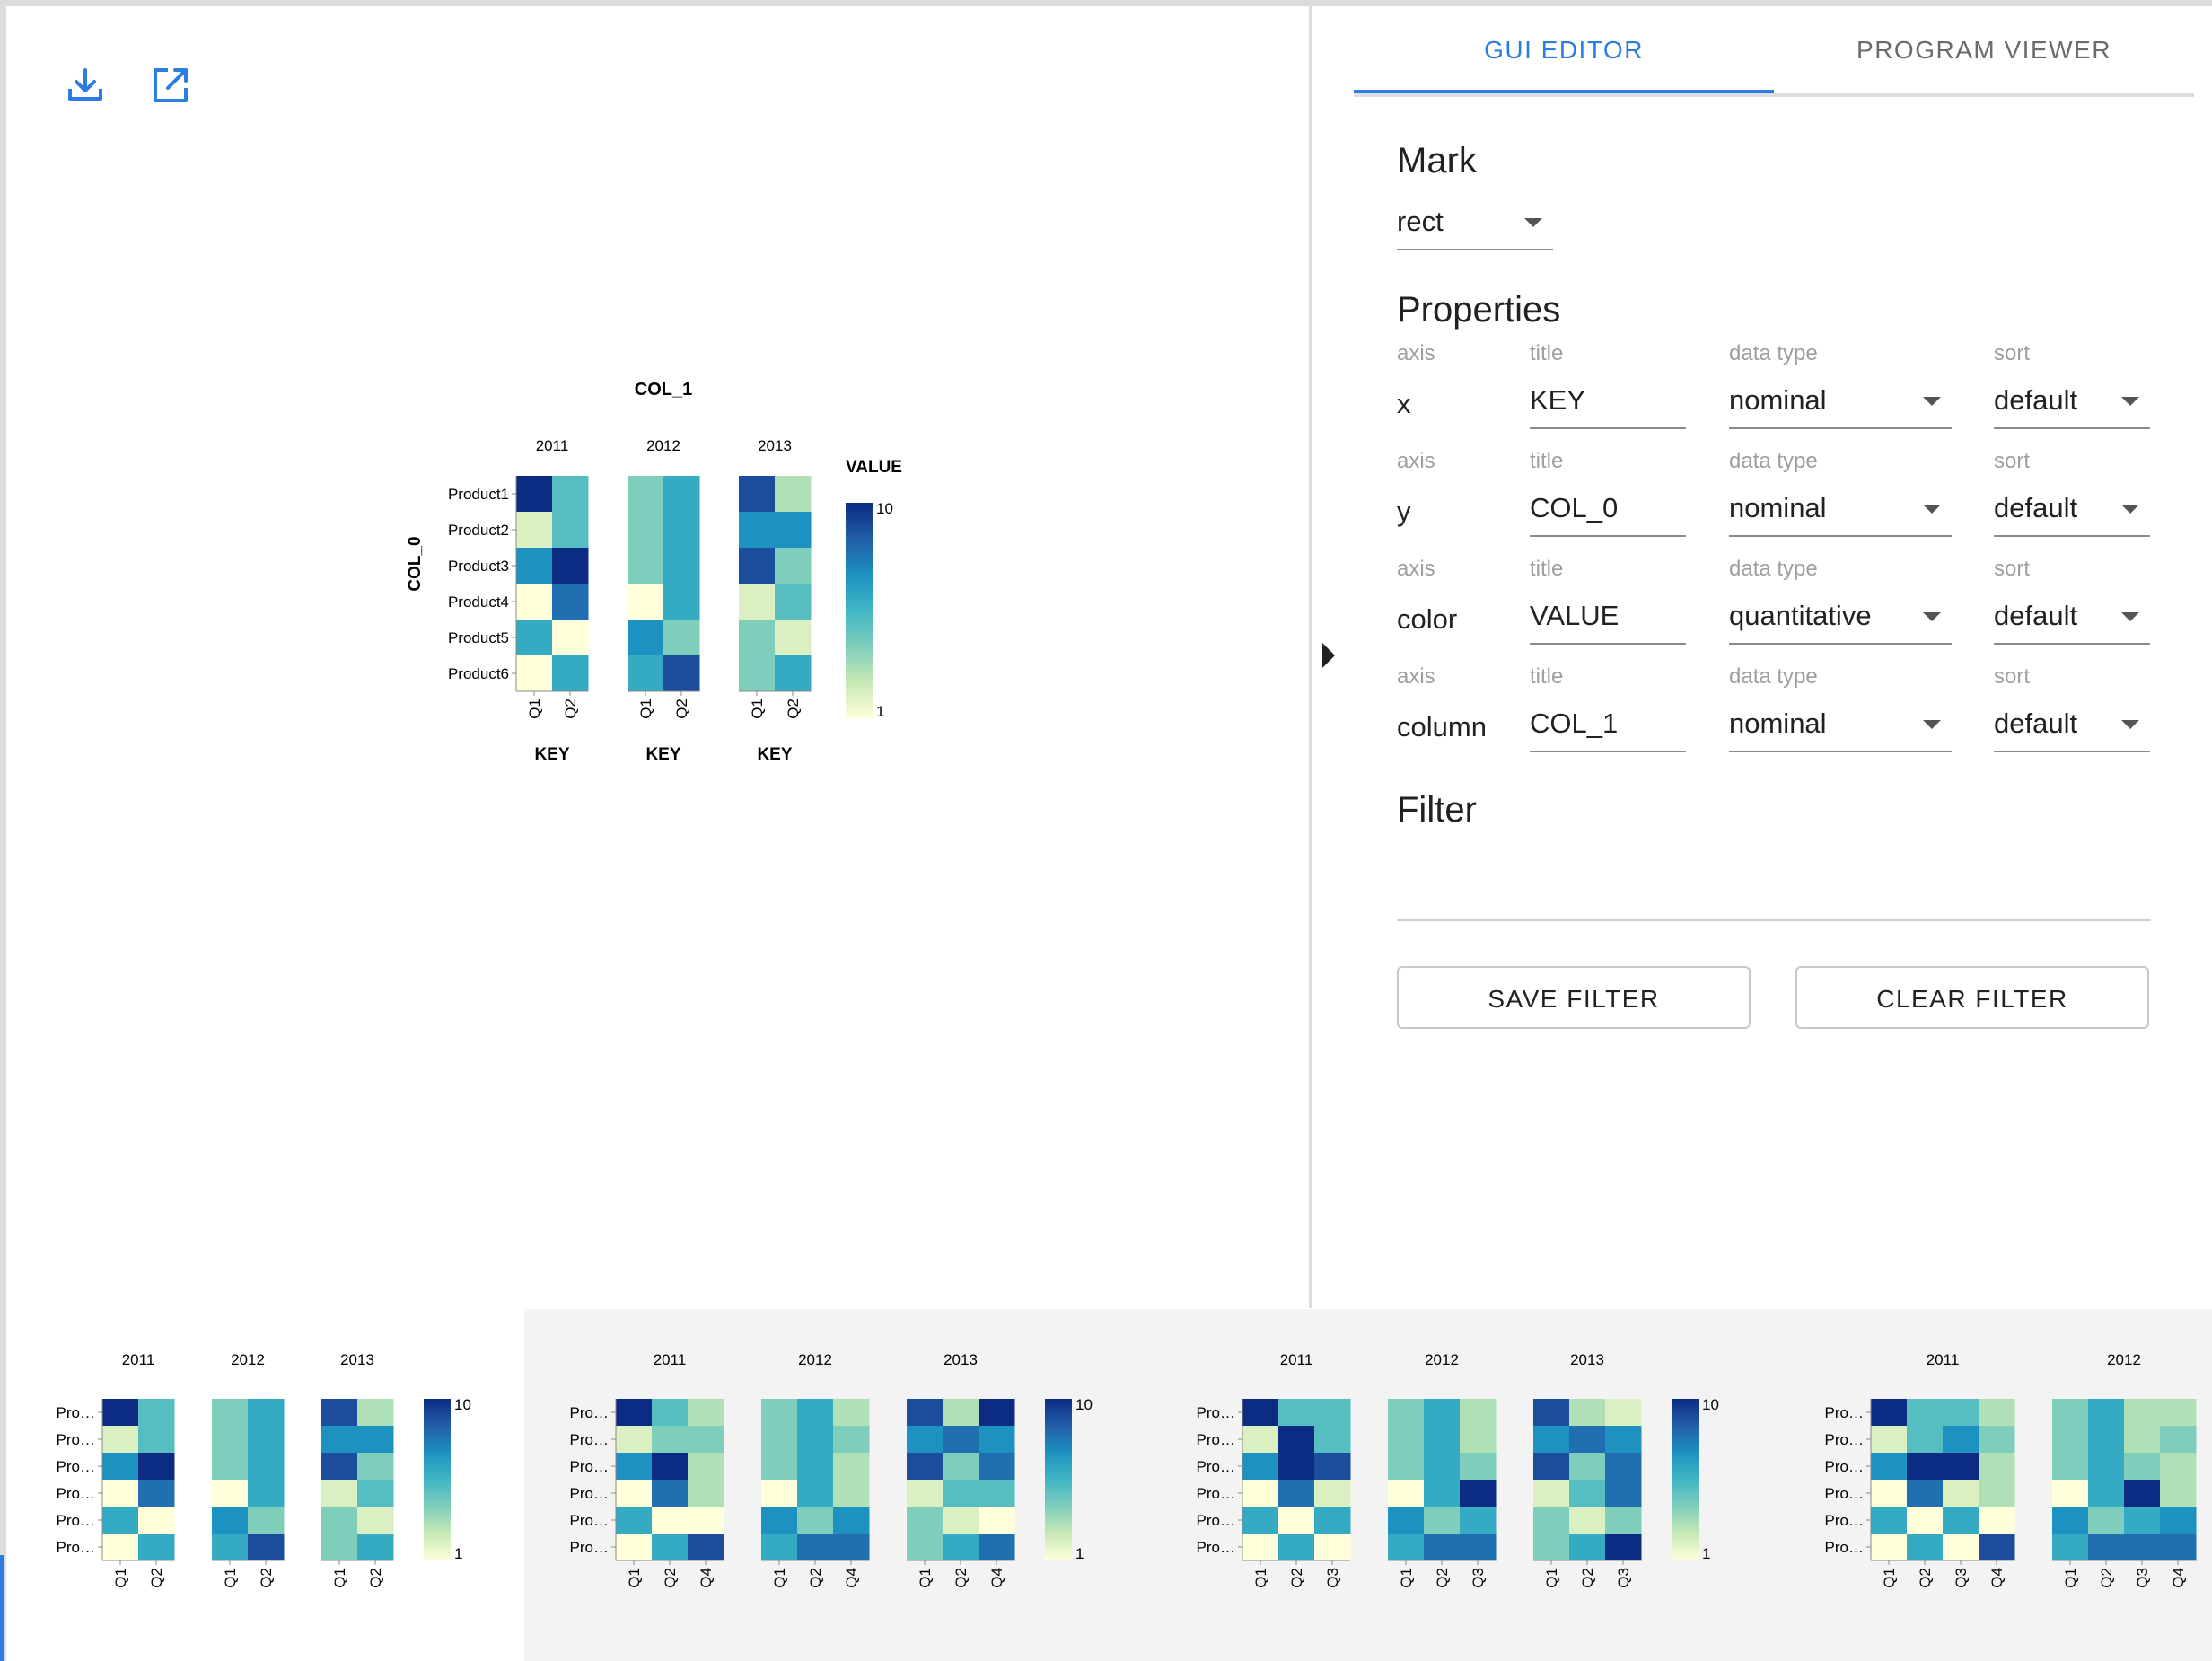  Describe the element at coordinates (1564, 57) in the screenshot. I see `tab-gui-editor: GUI EDITOR` at that location.